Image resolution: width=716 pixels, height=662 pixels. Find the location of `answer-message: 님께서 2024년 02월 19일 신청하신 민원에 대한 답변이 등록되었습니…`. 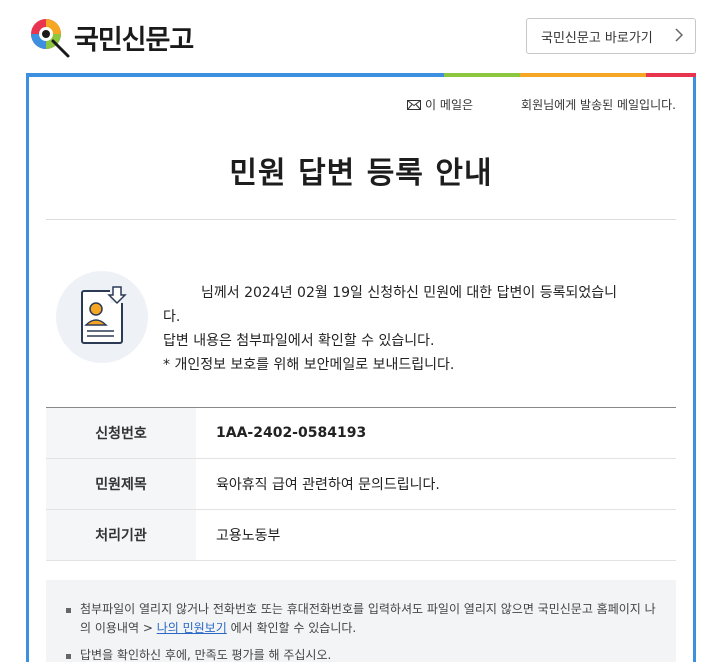

answer-message: 님께서 2024년 02월 19일 신청하신 민원에 대한 답변이 등록되었습니… is located at coordinates (418, 329).